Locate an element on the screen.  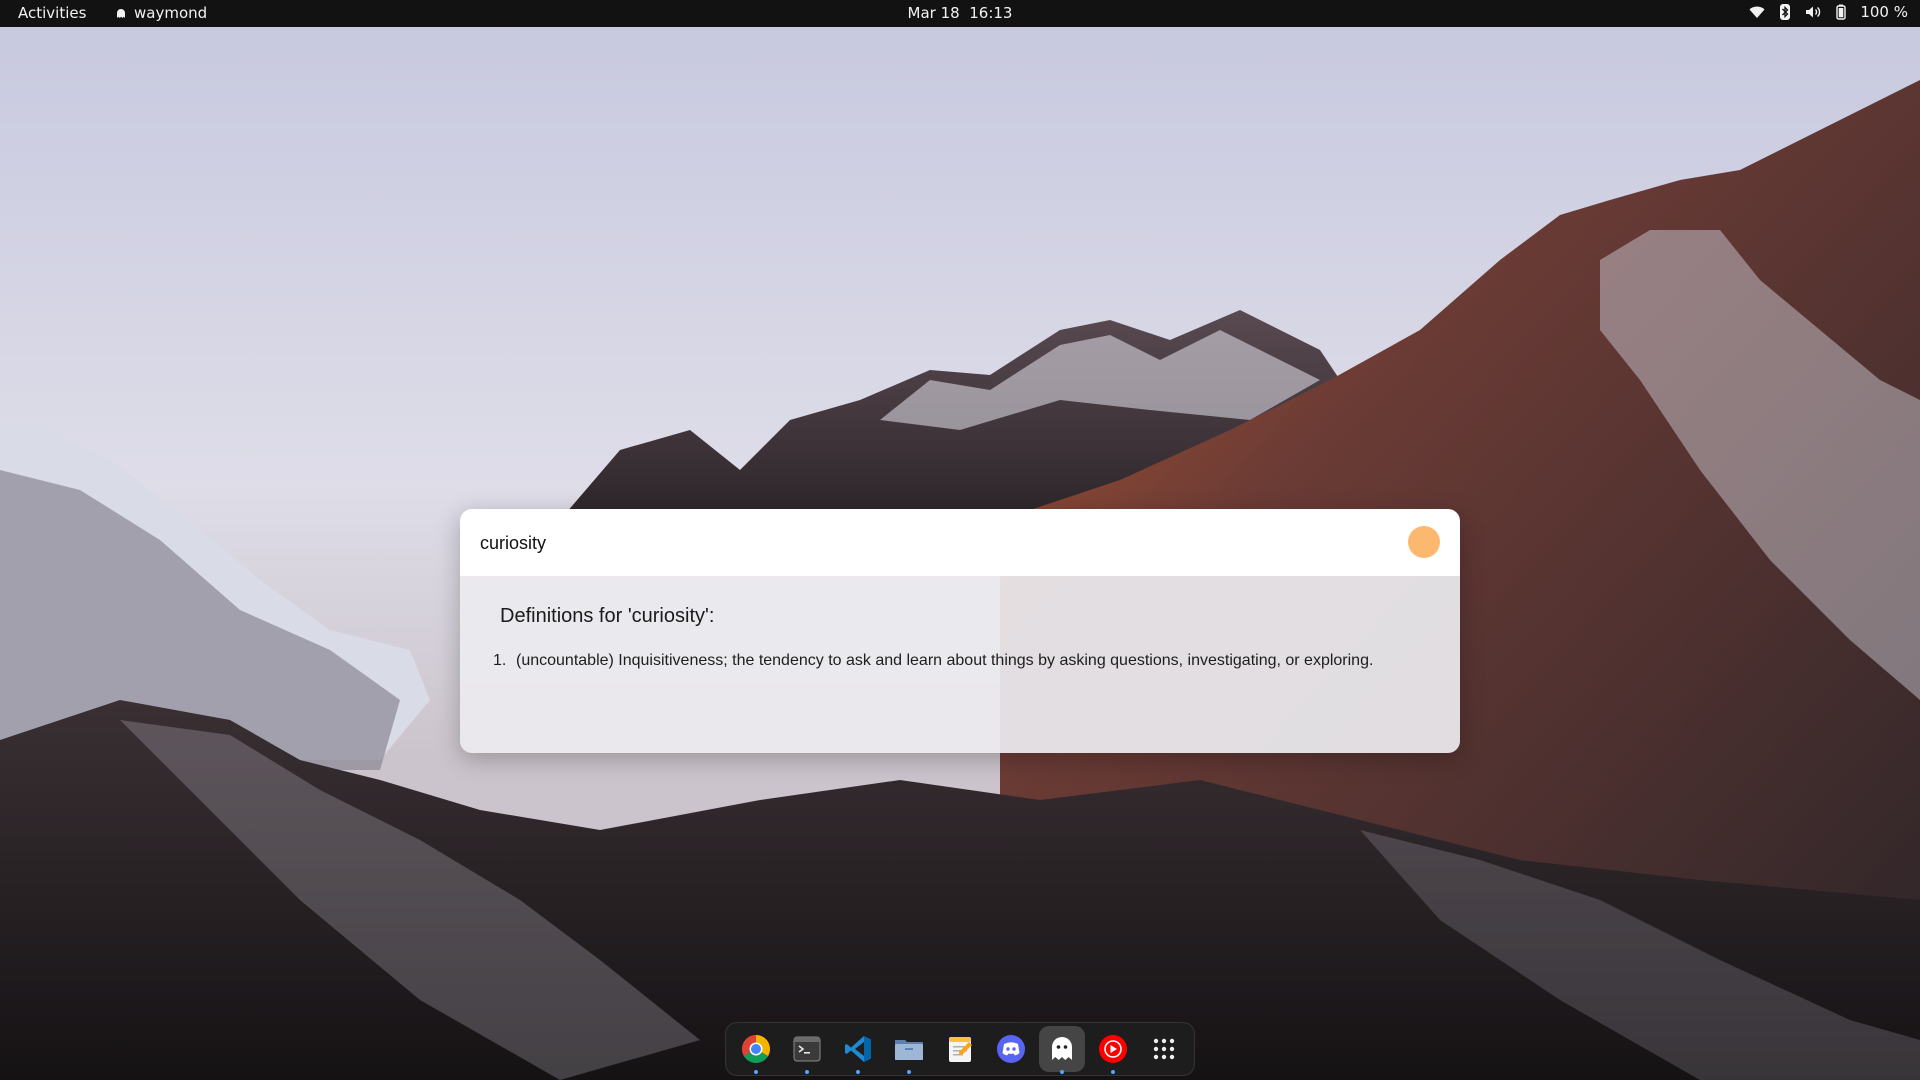
text-editor-icon is located at coordinates (960, 1049).